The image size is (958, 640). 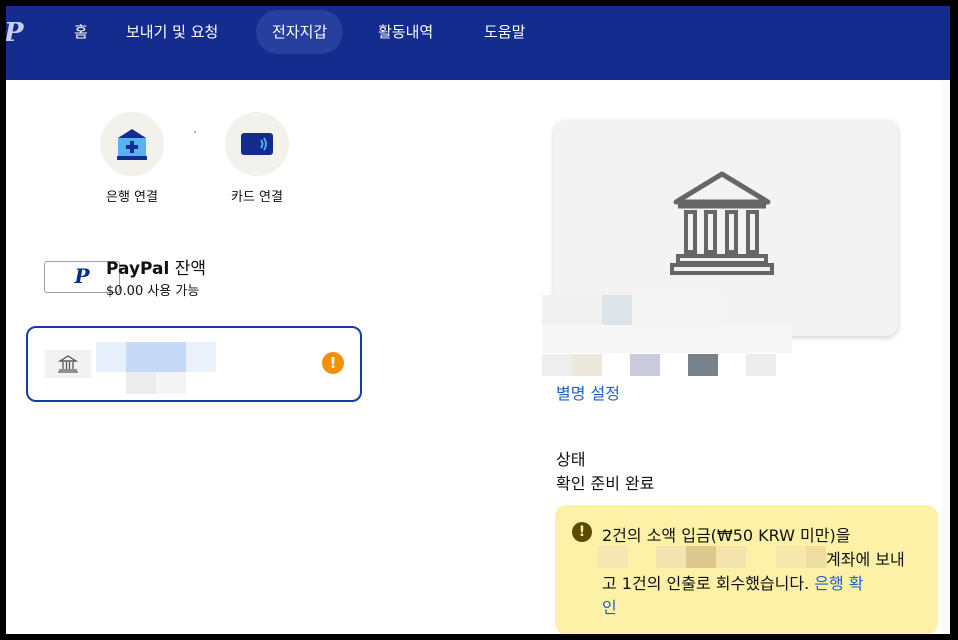 I want to click on set-nickname-link: 별명 설정, so click(x=588, y=392).